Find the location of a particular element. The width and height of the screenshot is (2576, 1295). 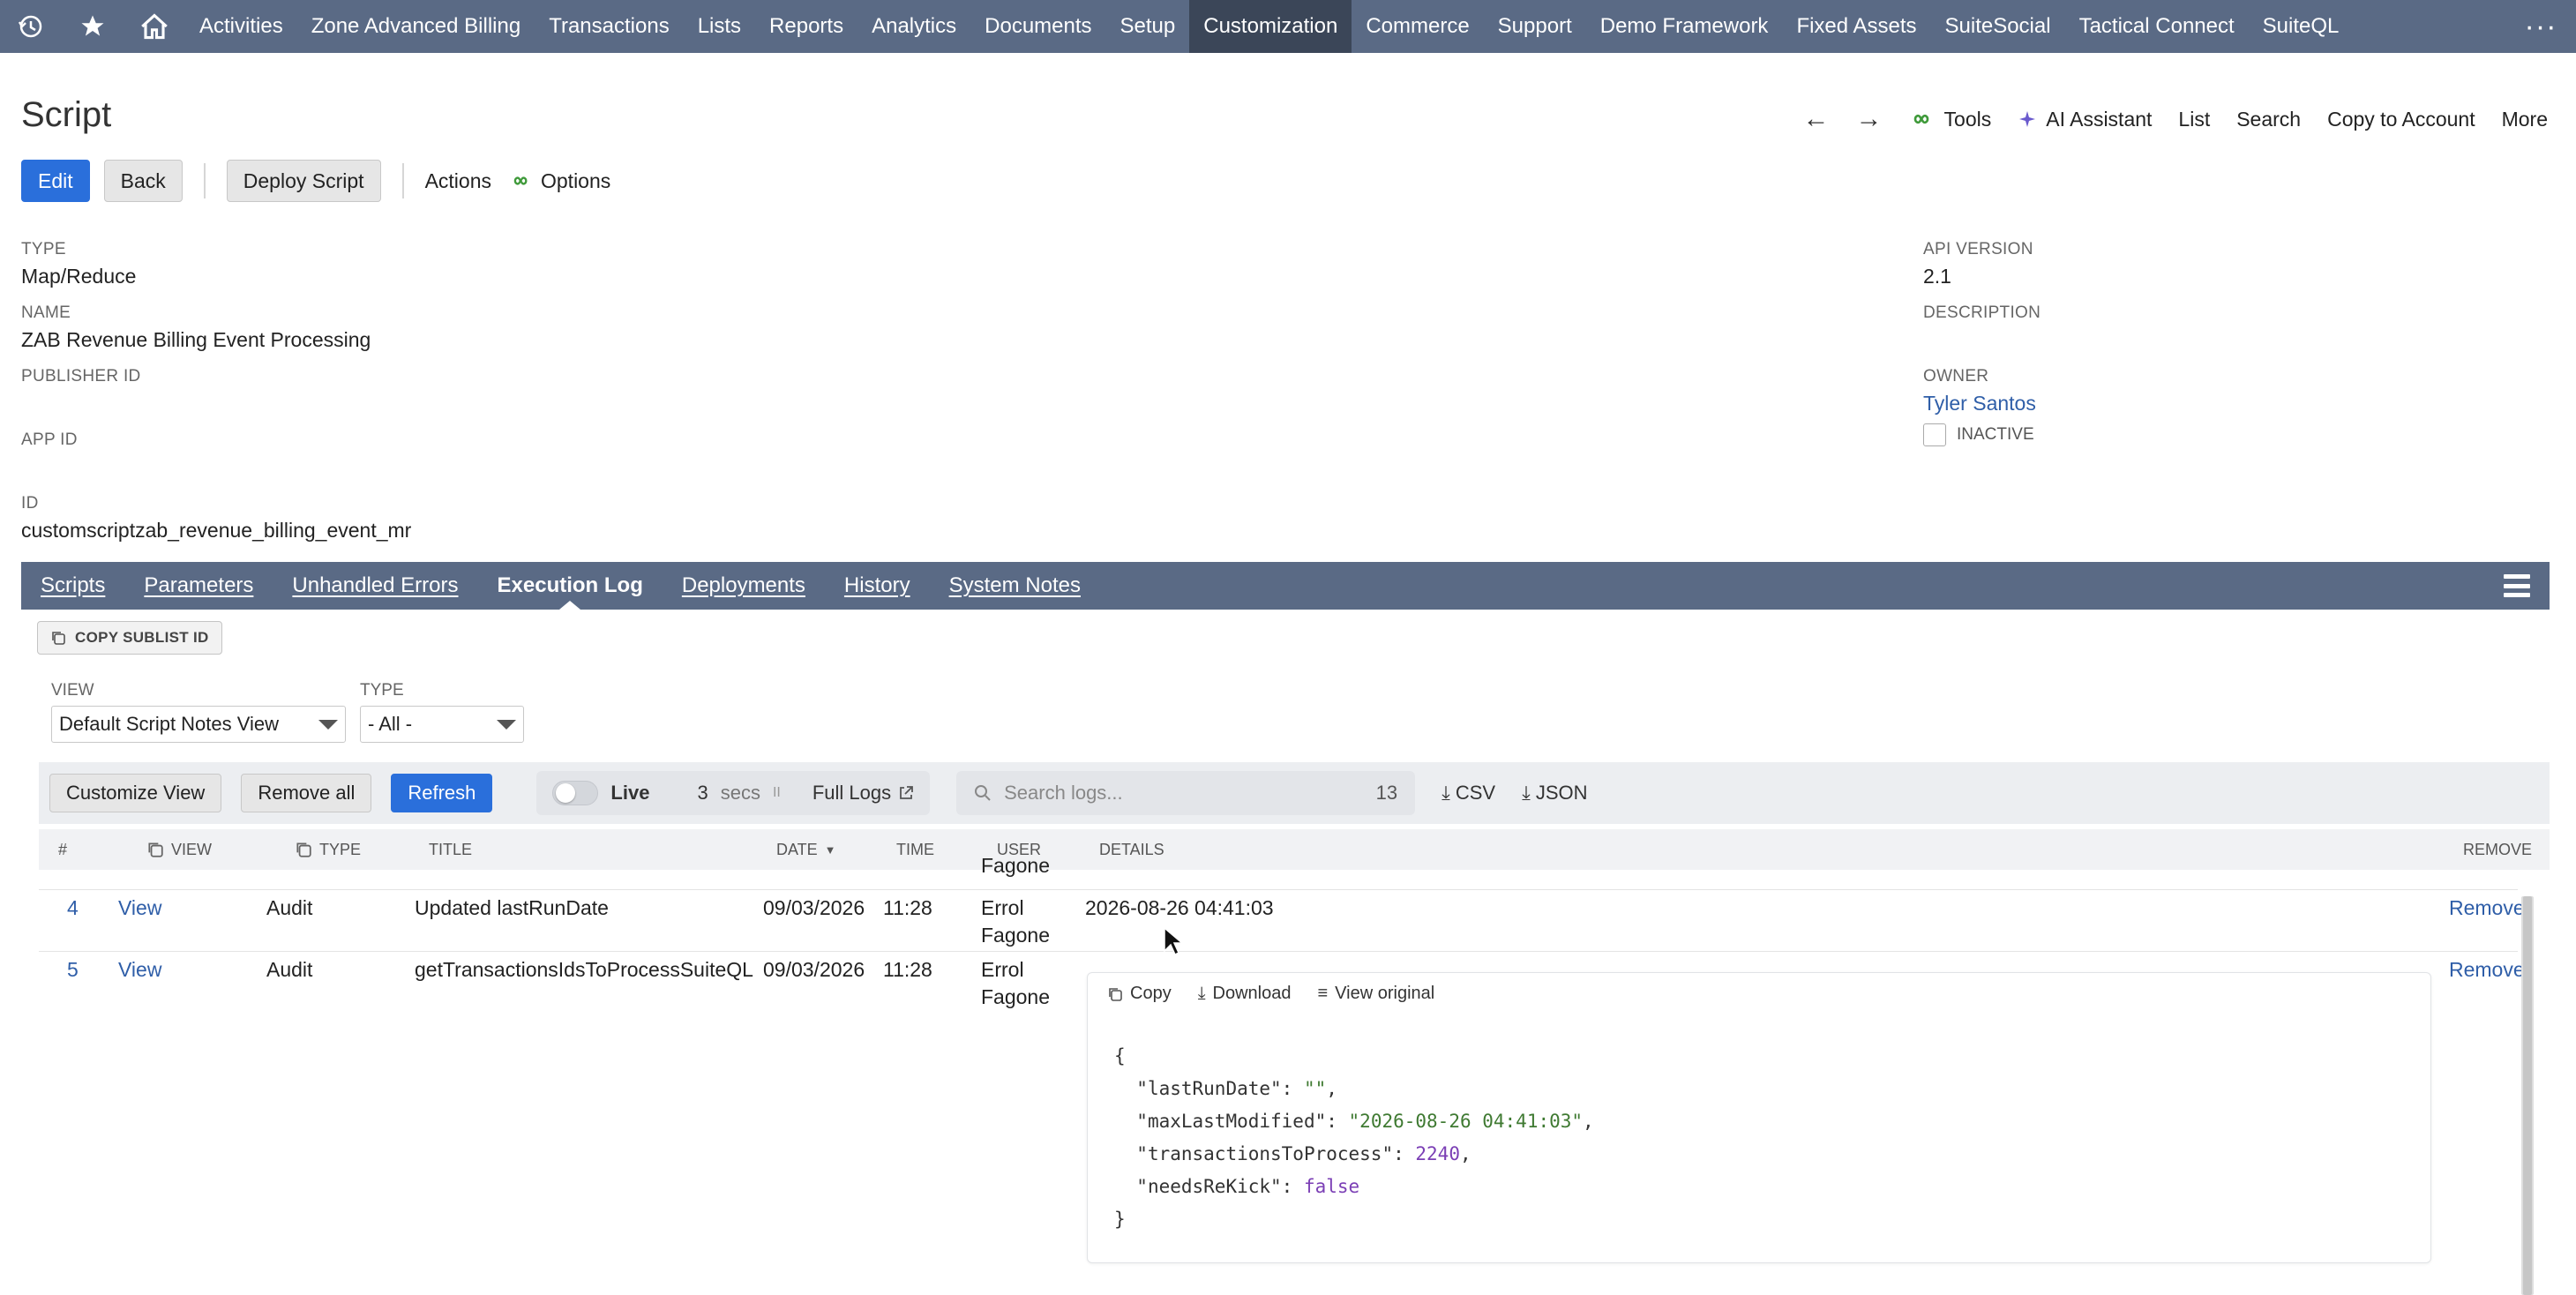

owner-field: OWNER Tyler Santos is located at coordinates (1980, 391).